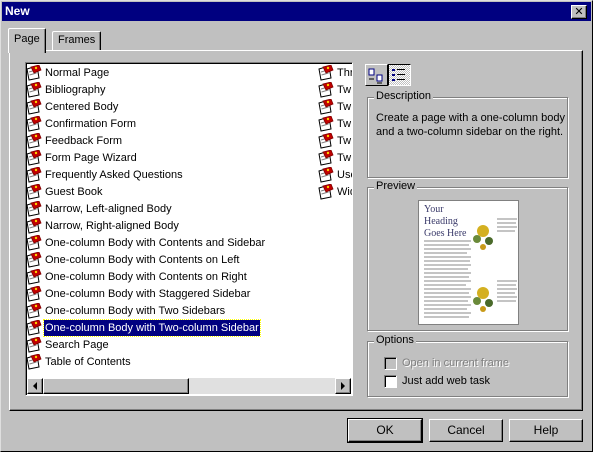  I want to click on horizontal-scrollbar, so click(189, 386).